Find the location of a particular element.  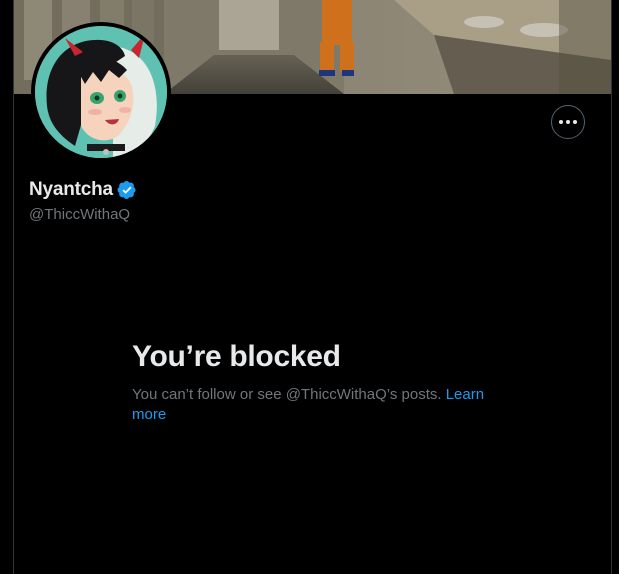

avatar-image is located at coordinates (101, 92).